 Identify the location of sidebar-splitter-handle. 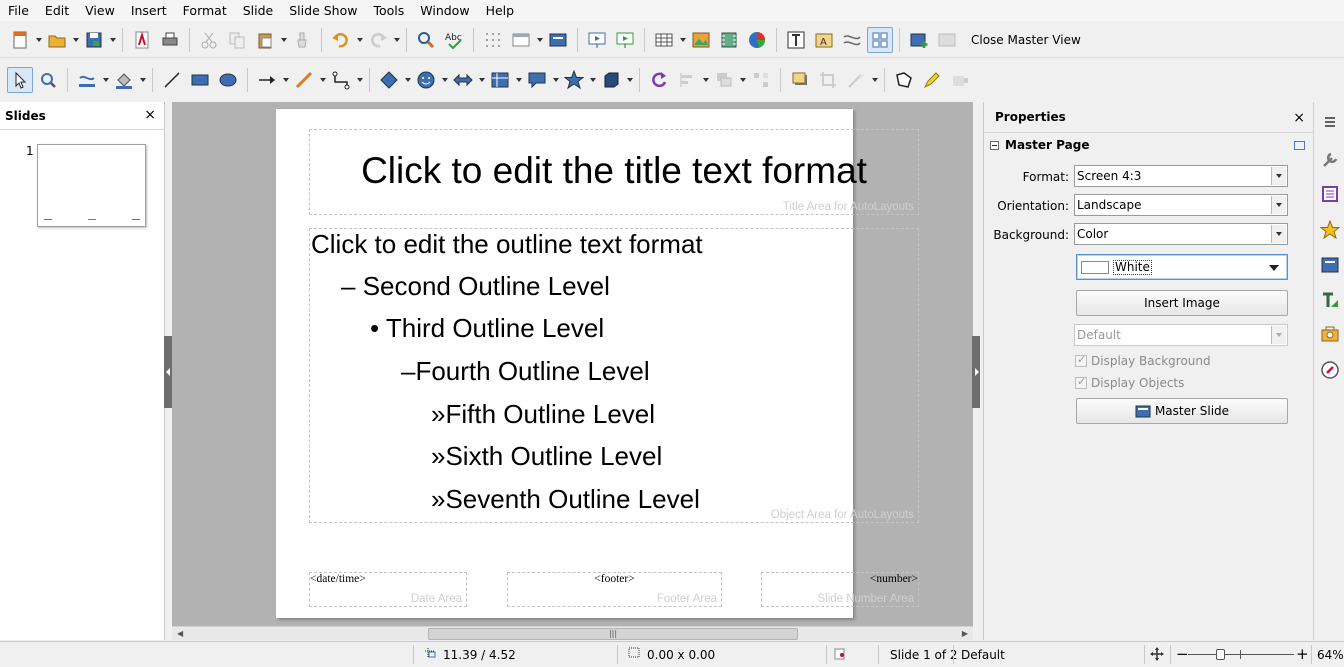
(976, 372).